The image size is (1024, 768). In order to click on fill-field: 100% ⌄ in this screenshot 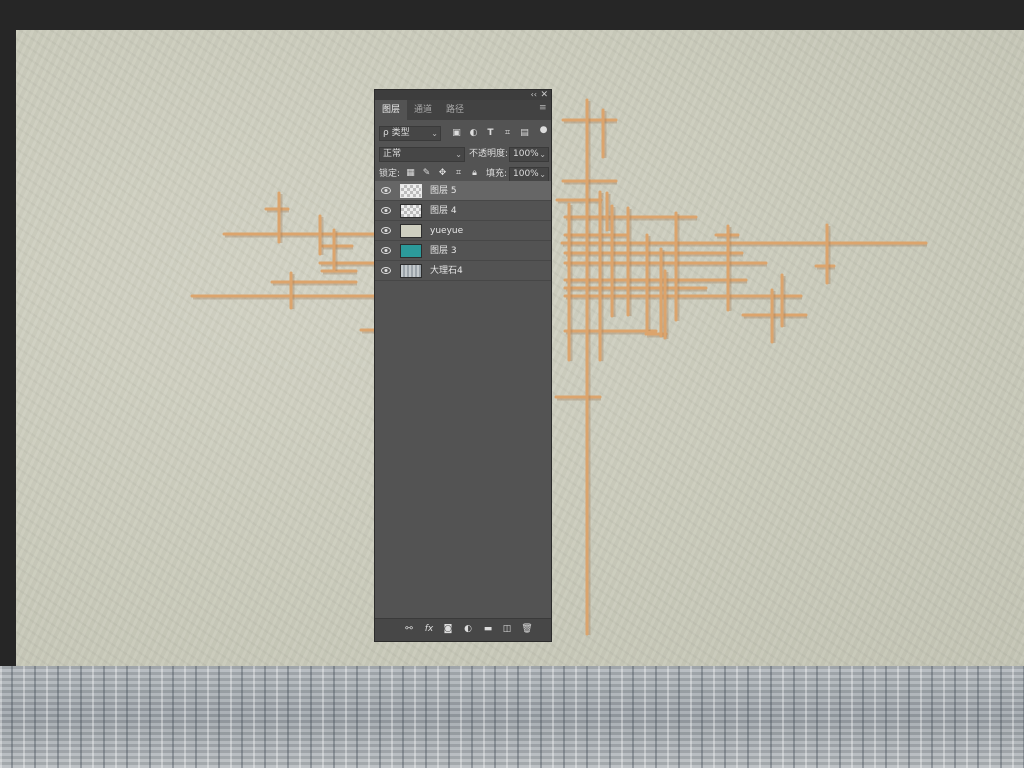, I will do `click(529, 174)`.